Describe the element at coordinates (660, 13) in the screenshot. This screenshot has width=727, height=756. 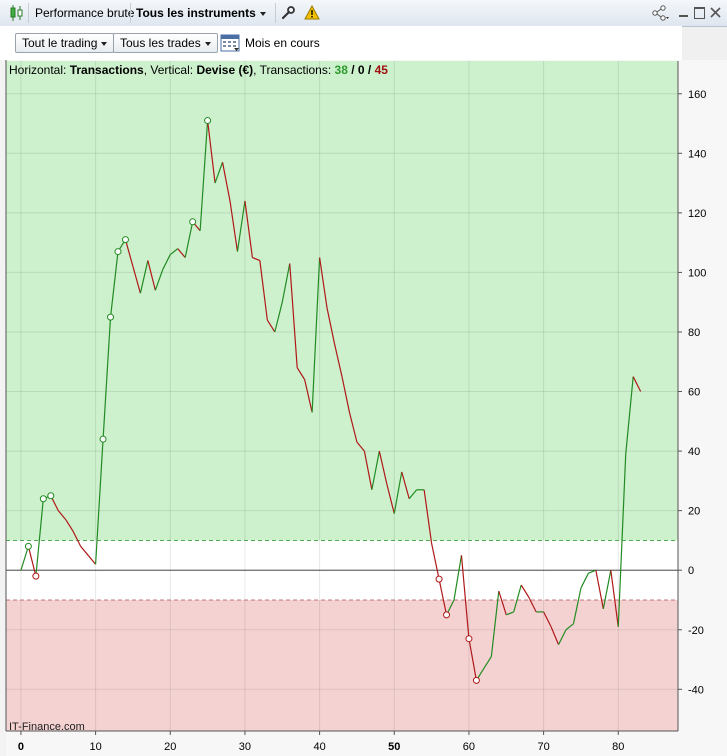
I see `share-icon` at that location.